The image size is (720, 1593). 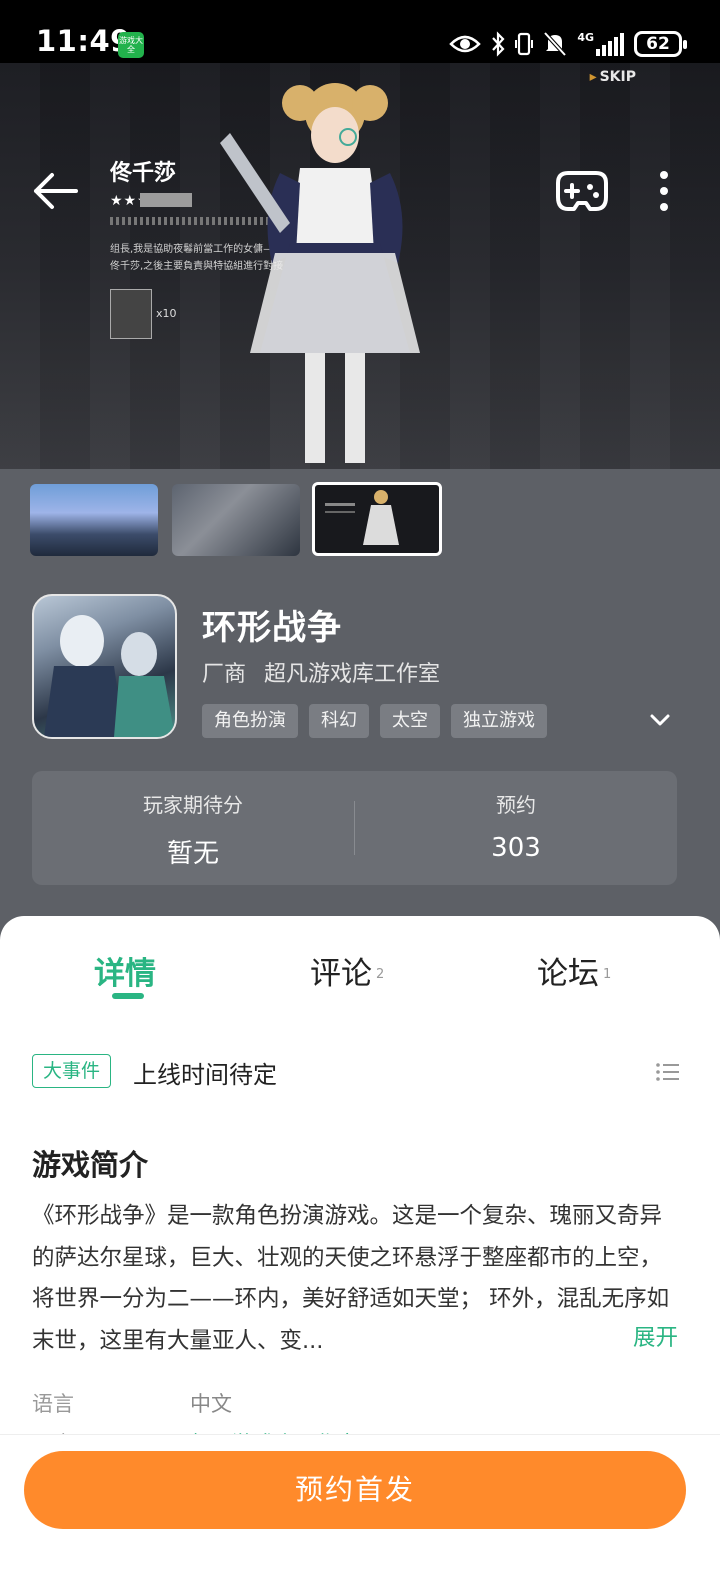 I want to click on tab-reviews-count: 2, so click(x=380, y=974).